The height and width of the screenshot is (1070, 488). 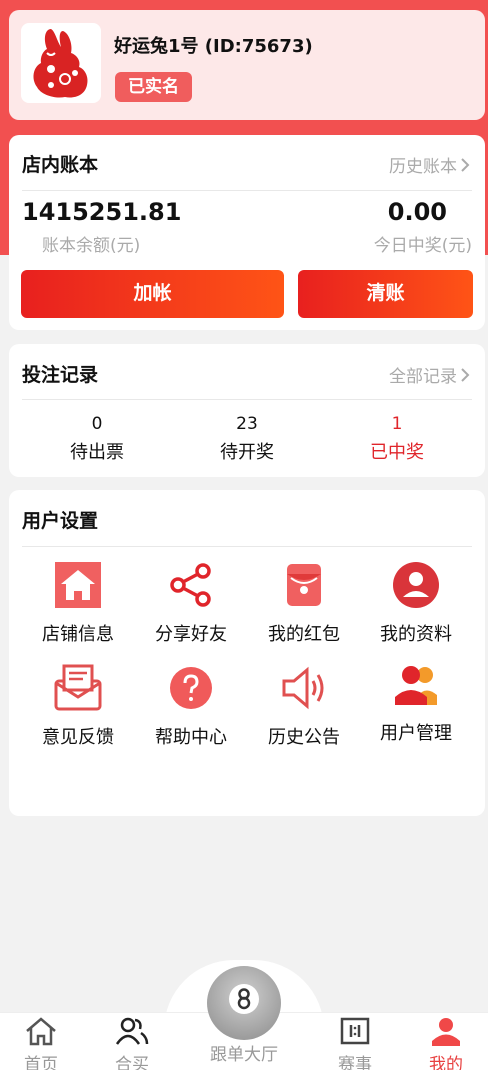 What do you see at coordinates (91, 246) in the screenshot?
I see `ledger-balance-label: 账本余额(元)` at bounding box center [91, 246].